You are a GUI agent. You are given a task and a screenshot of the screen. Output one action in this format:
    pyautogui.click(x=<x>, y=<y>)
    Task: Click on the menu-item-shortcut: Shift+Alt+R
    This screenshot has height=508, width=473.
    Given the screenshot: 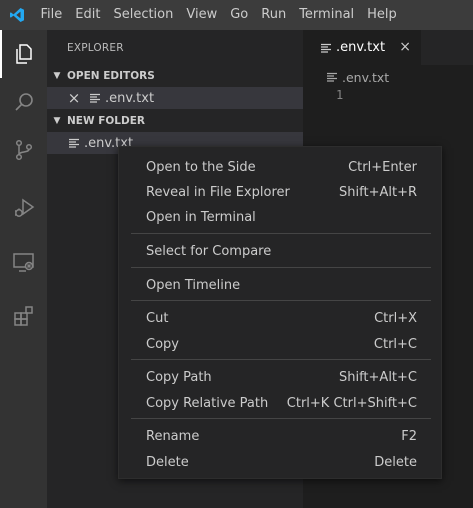 What is the action you would take?
    pyautogui.click(x=378, y=192)
    